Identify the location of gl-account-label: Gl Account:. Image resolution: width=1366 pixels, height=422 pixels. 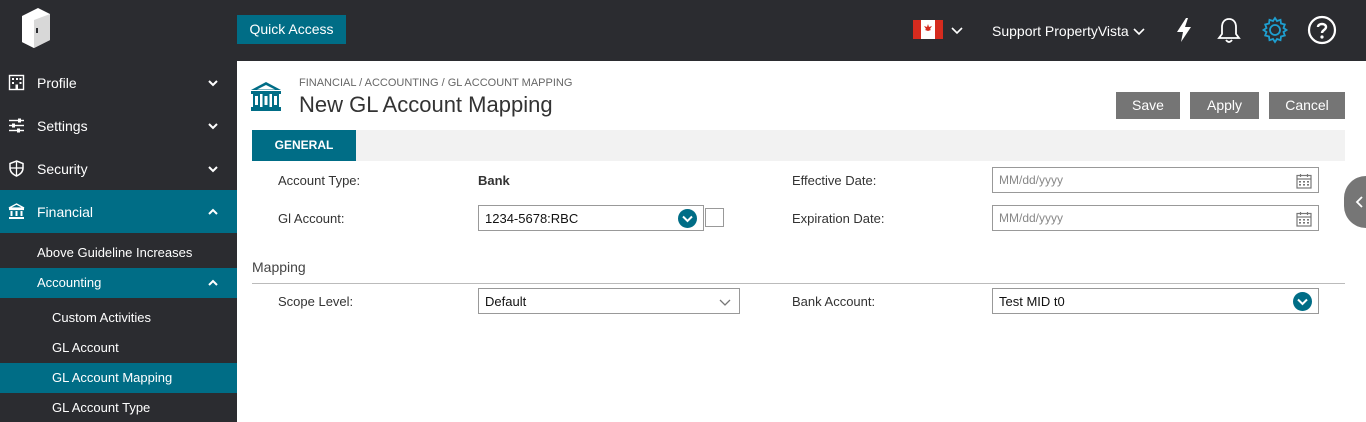
(311, 218).